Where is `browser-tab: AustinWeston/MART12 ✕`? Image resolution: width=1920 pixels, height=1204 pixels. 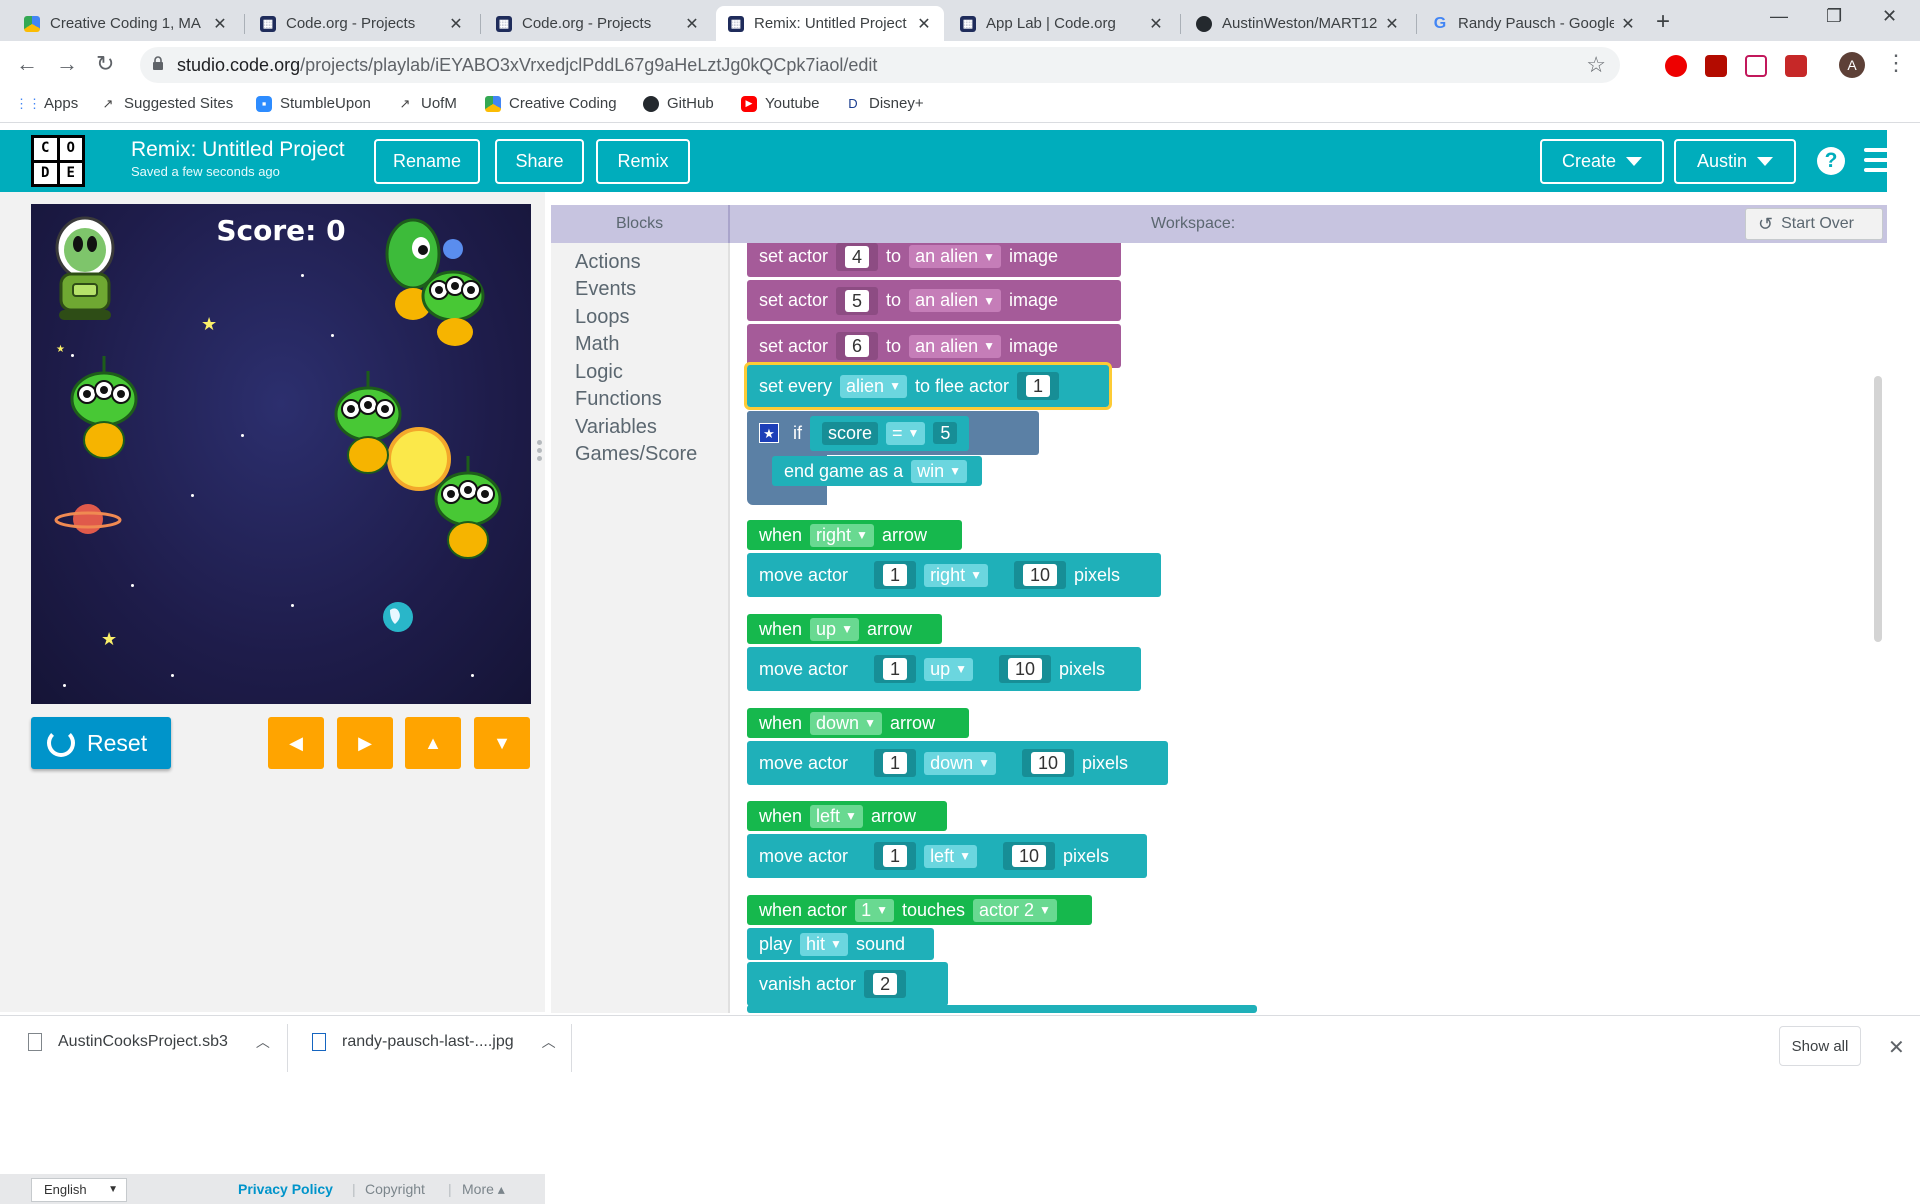
browser-tab: AustinWeston/MART12 ✕ is located at coordinates (1298, 23).